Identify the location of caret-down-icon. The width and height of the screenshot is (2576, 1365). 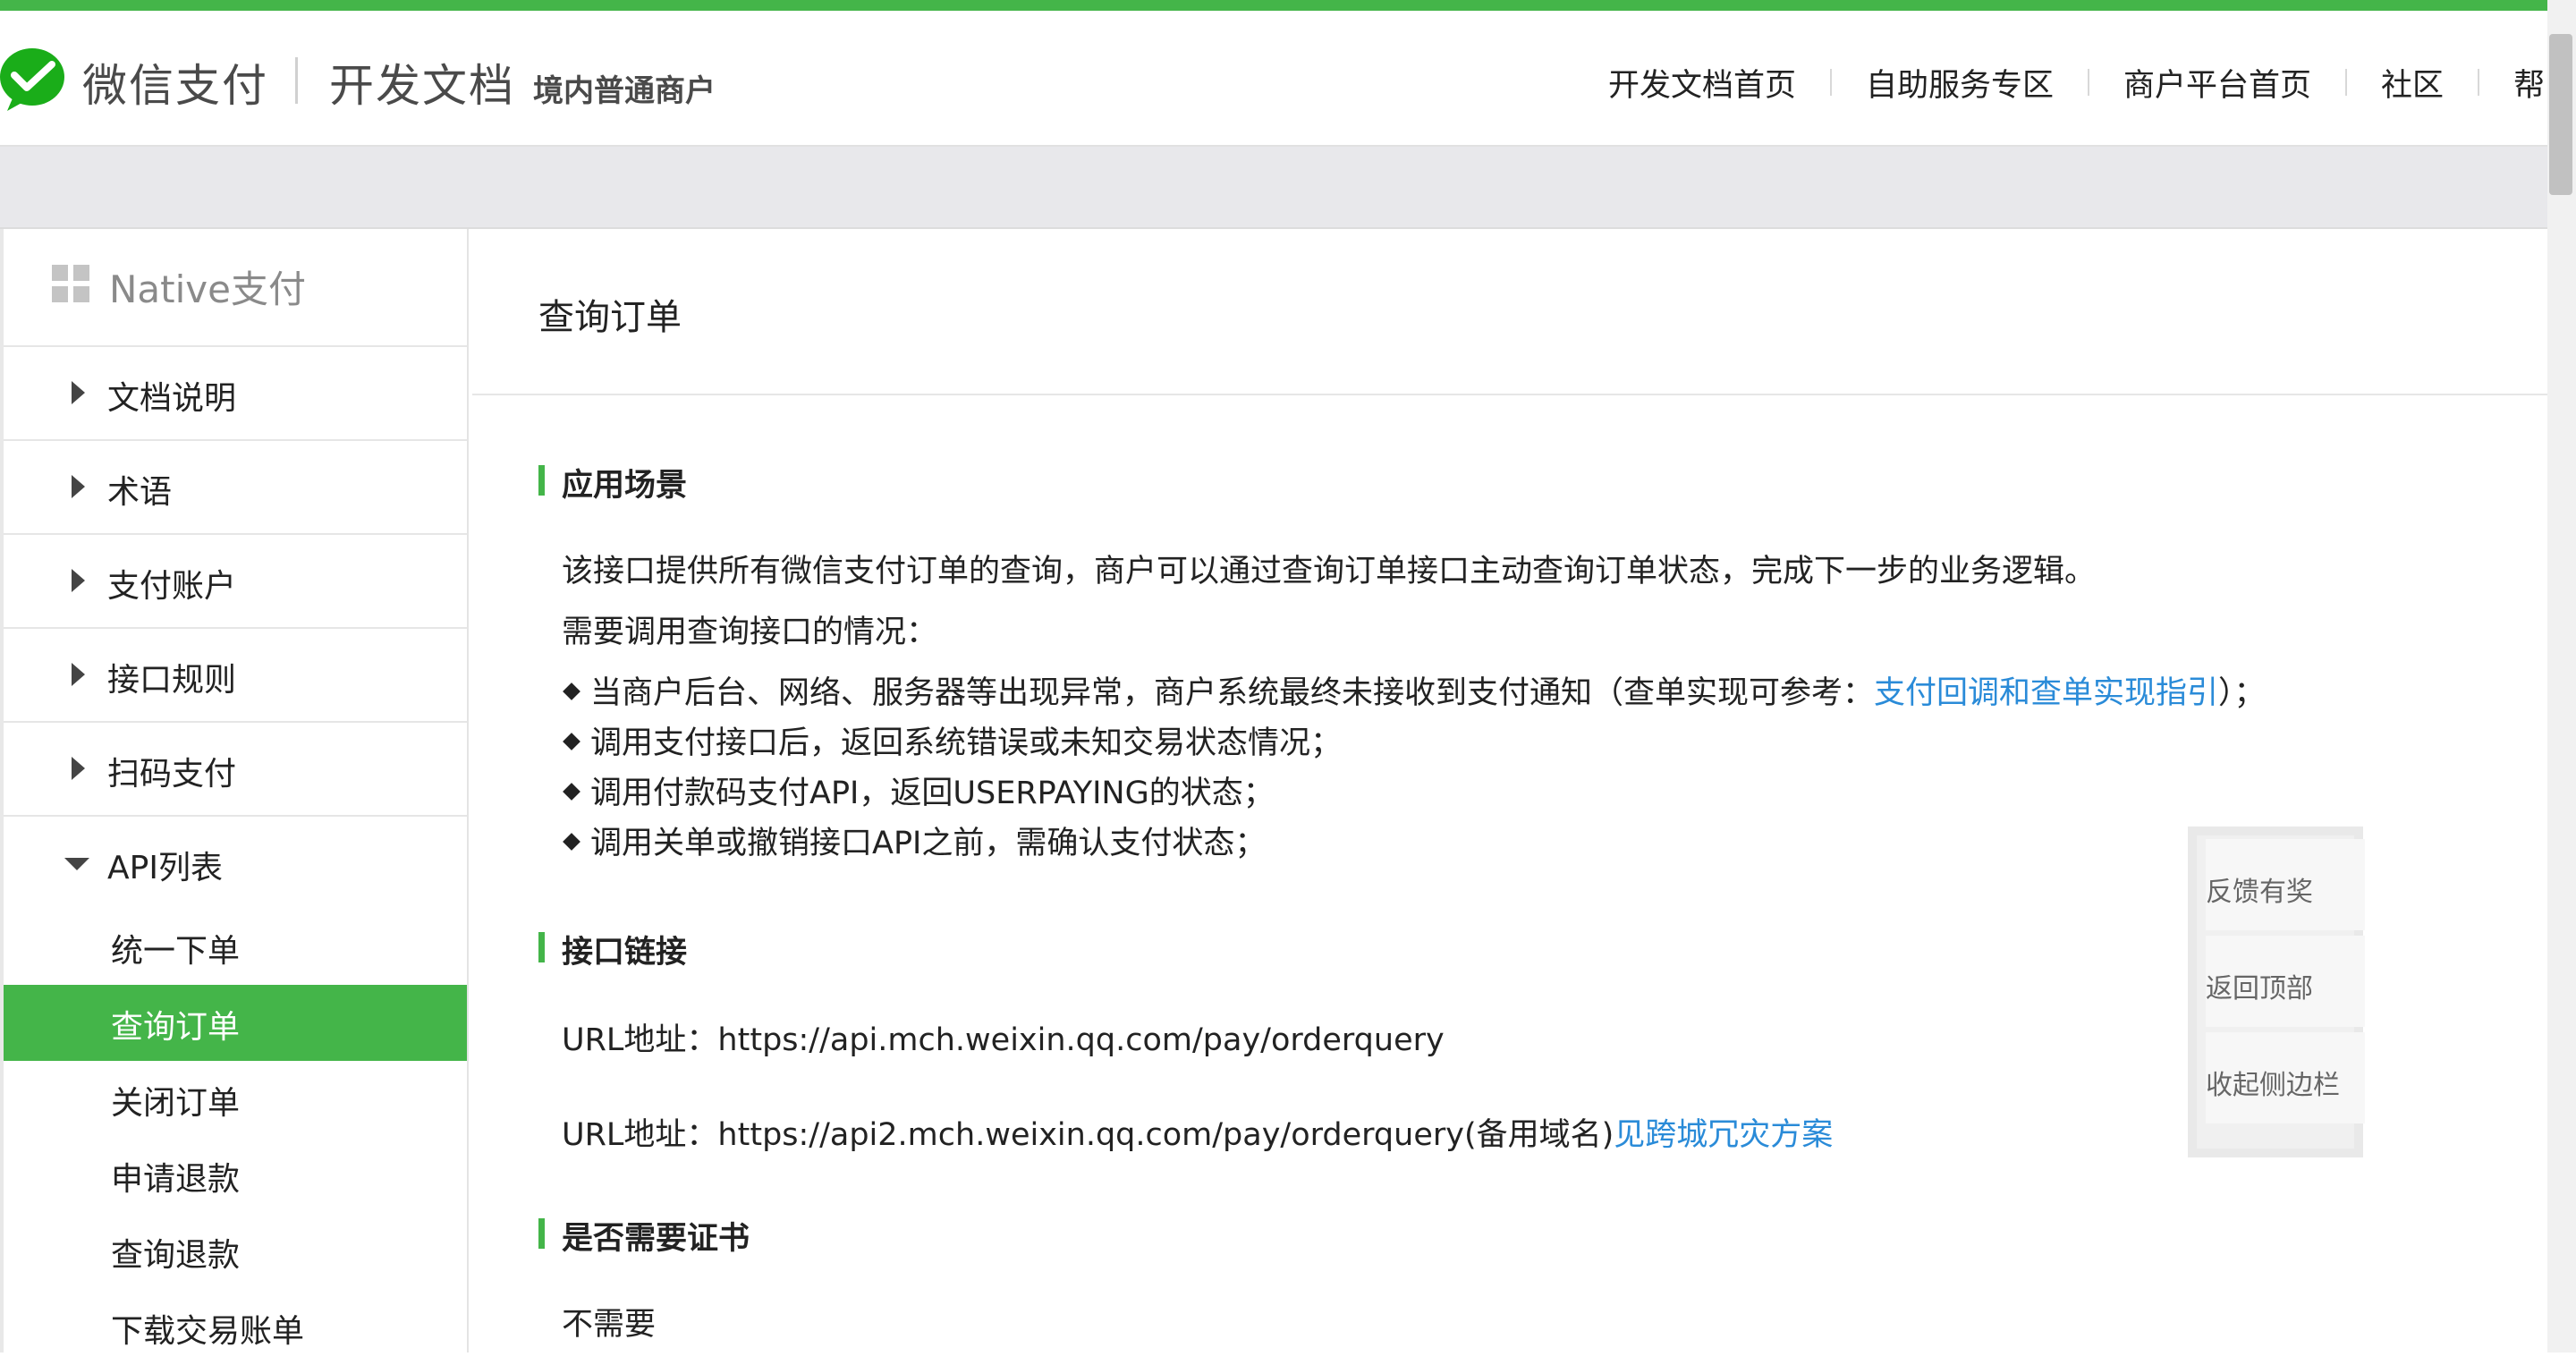
(76, 864).